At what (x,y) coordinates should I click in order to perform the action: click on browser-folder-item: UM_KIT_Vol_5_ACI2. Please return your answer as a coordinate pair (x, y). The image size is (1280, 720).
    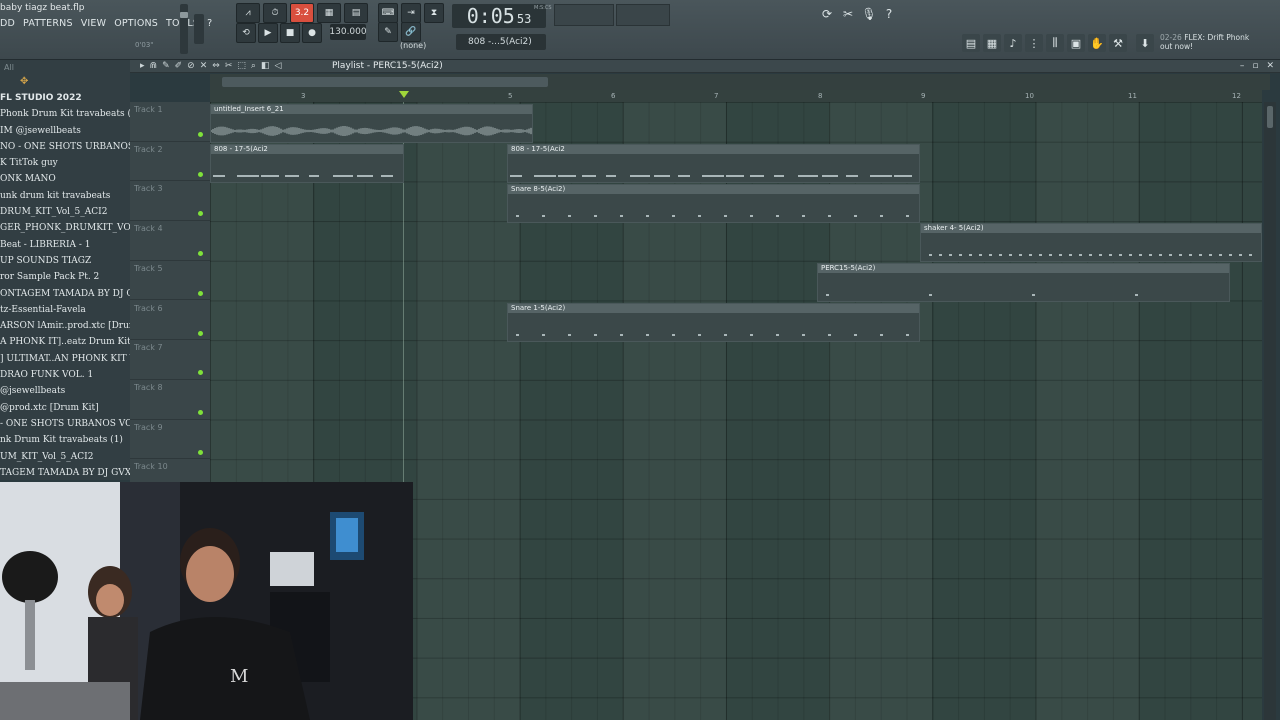
    Looking at the image, I should click on (65, 457).